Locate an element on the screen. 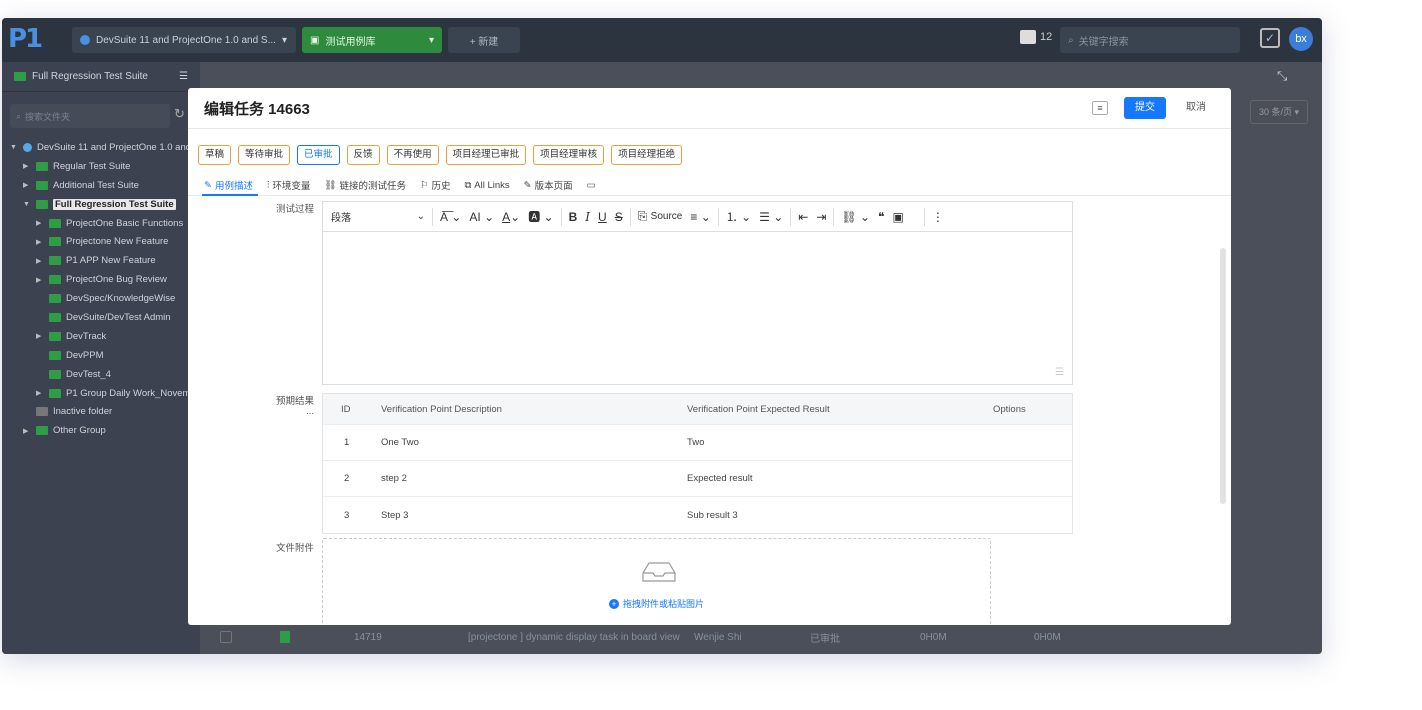  underline-icon: U is located at coordinates (602, 217).